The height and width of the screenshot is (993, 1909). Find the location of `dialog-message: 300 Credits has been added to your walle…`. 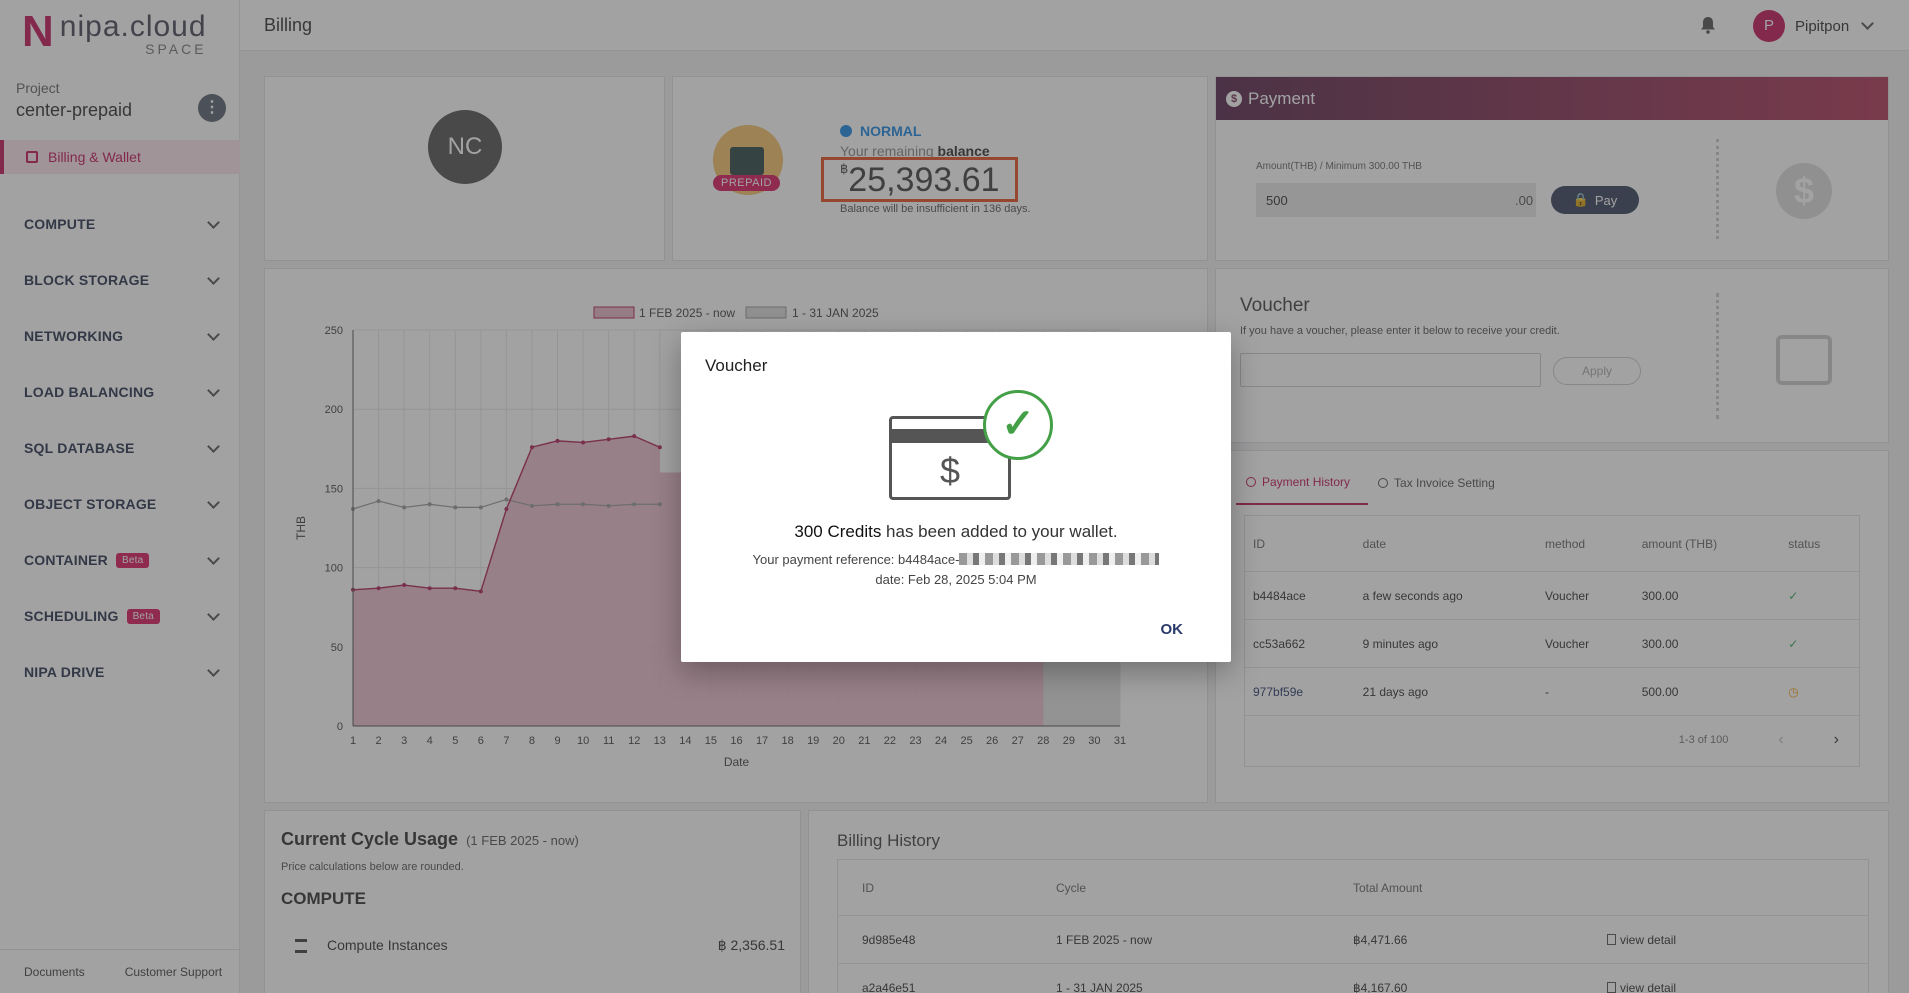

dialog-message: 300 Credits has been added to your walle… is located at coordinates (956, 532).